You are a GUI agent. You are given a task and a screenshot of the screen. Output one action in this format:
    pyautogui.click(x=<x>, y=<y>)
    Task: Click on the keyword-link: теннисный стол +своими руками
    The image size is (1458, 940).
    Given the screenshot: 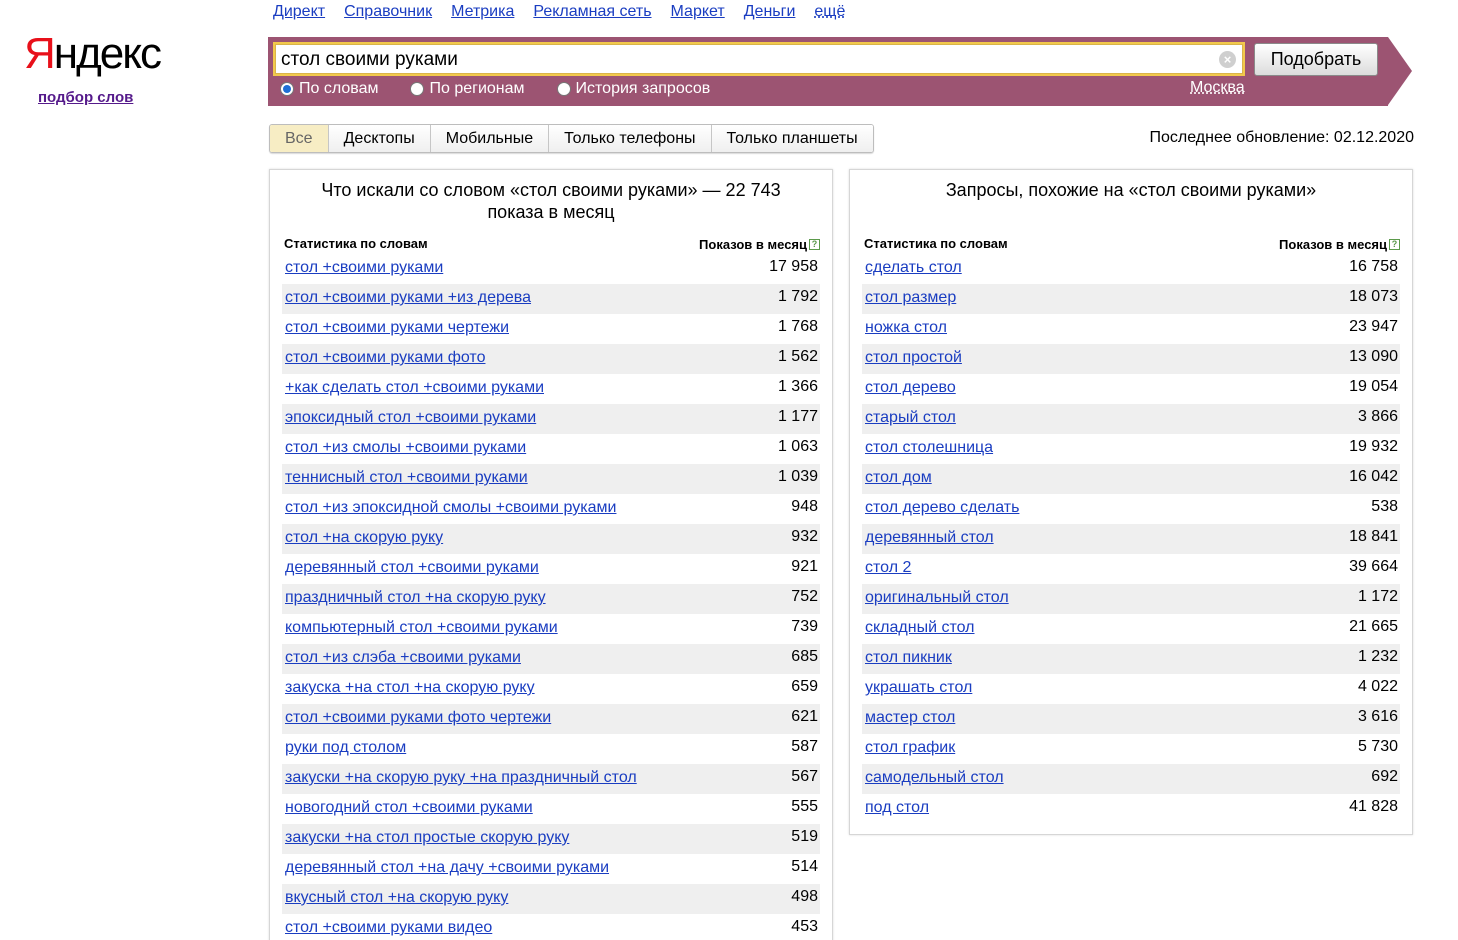 What is the action you would take?
    pyautogui.click(x=406, y=478)
    